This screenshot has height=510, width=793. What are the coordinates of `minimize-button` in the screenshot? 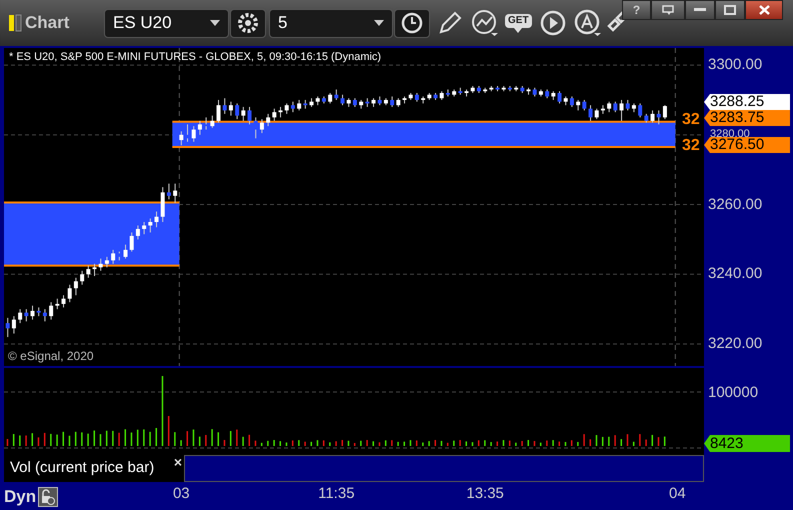 It's located at (700, 10).